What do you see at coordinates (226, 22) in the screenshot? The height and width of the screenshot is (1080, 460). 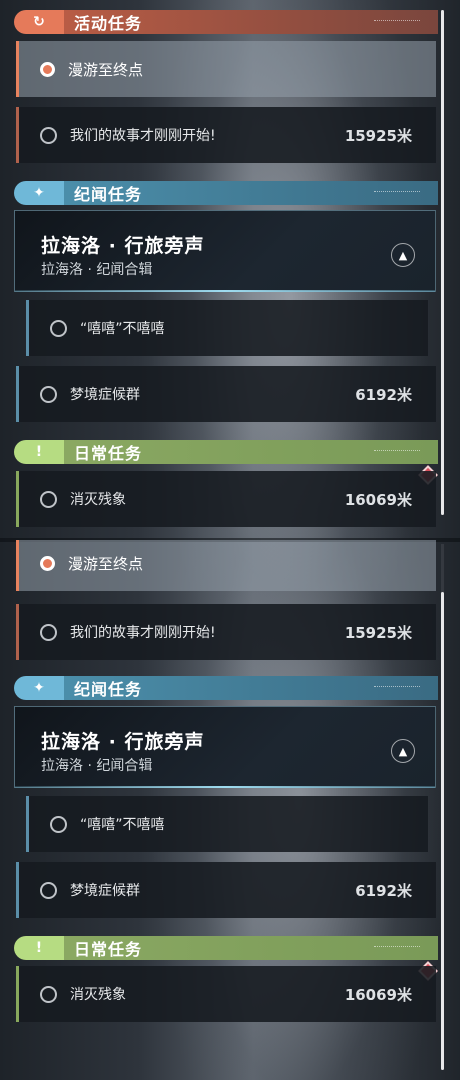 I see `activity-quest-header: ↻ 活动任务` at bounding box center [226, 22].